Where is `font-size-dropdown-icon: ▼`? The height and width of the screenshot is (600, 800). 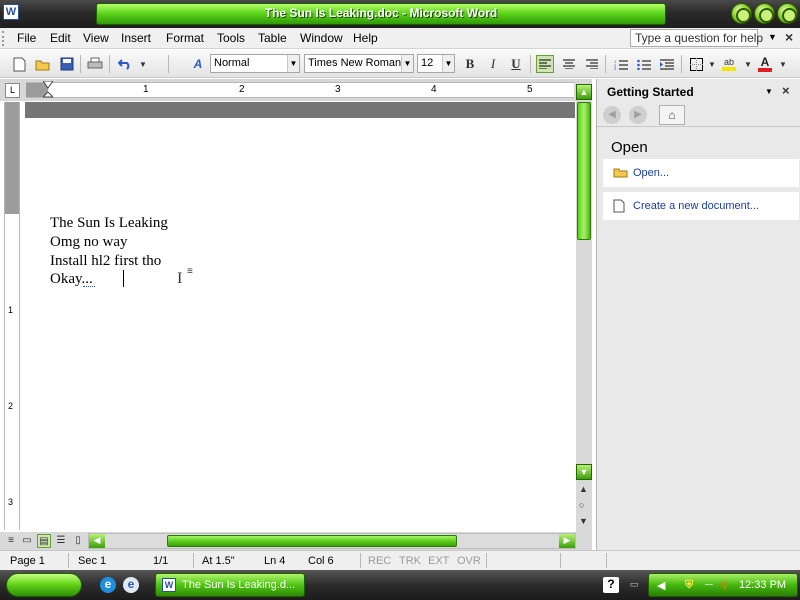 font-size-dropdown-icon: ▼ is located at coordinates (448, 63).